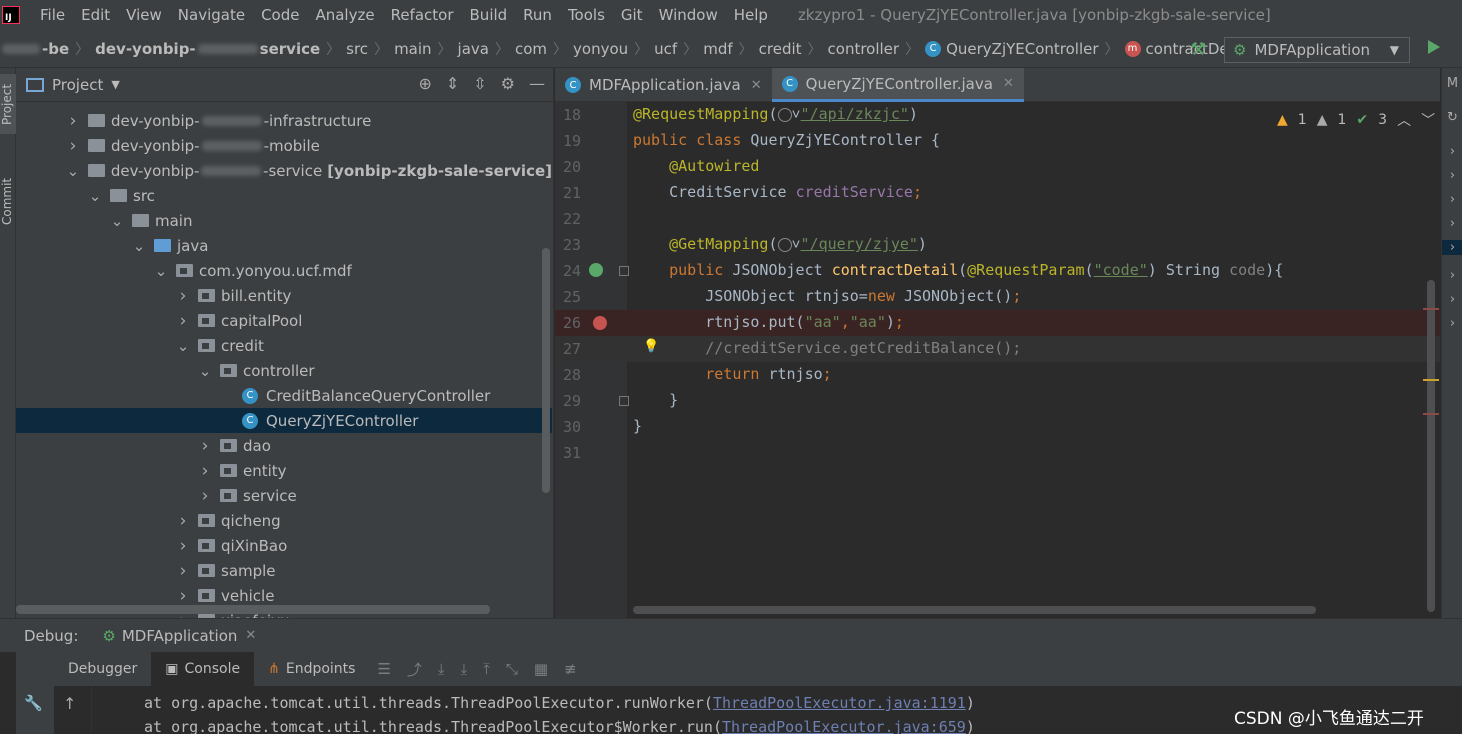  What do you see at coordinates (1404, 120) in the screenshot?
I see `chevron-up-icon: ︿` at bounding box center [1404, 120].